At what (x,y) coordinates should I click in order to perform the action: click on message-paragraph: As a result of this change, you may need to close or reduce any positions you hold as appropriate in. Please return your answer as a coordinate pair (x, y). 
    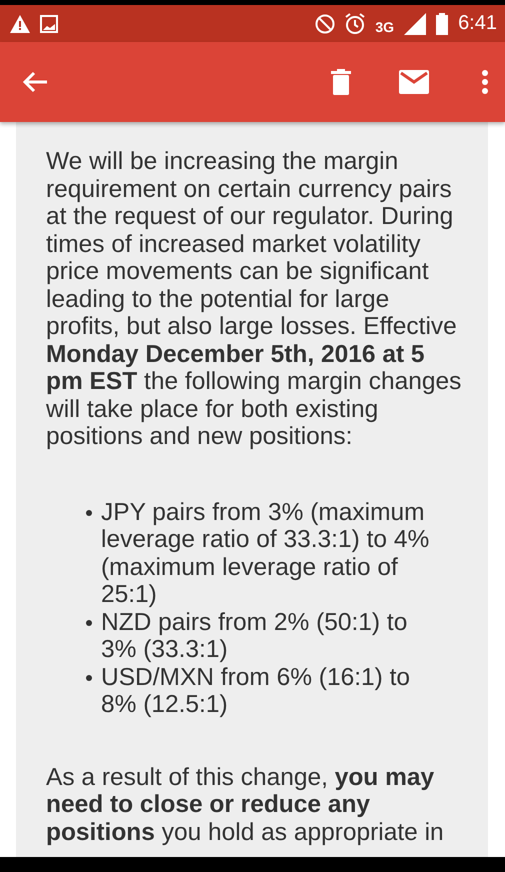
    Looking at the image, I should click on (245, 805).